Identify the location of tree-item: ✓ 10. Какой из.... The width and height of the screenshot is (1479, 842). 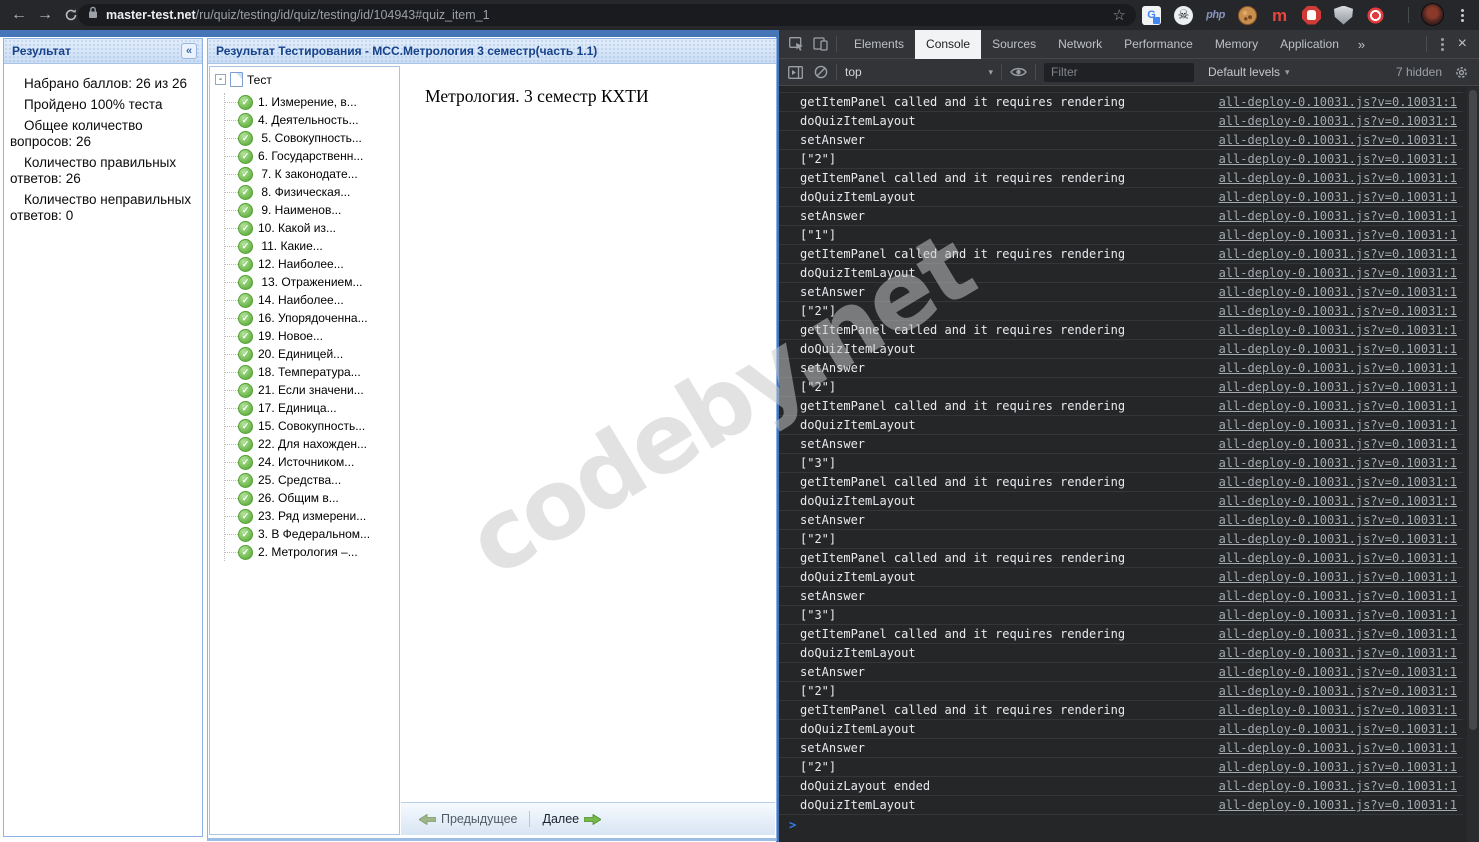
(312, 228).